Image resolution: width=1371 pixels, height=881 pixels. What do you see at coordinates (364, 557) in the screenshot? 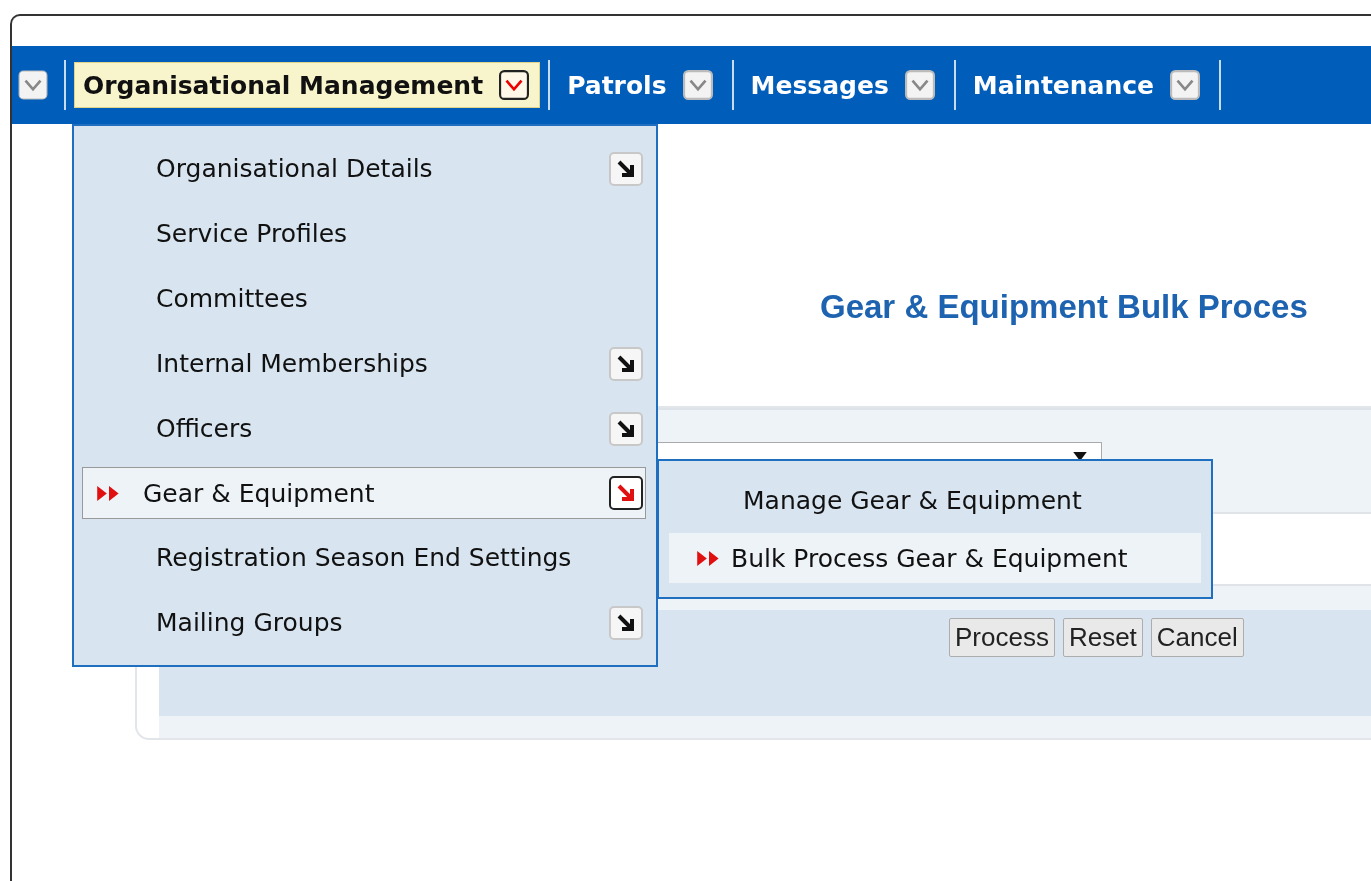
I see `menu-item: Registration Season End Settings` at bounding box center [364, 557].